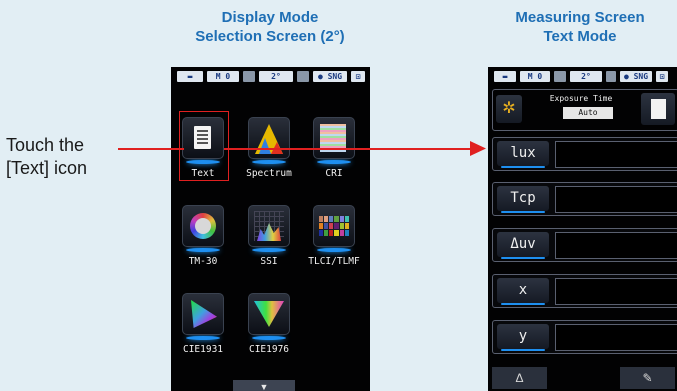 Image resolution: width=677 pixels, height=391 pixels. Describe the element at coordinates (348, 149) in the screenshot. I see `pointer-line-right` at that location.